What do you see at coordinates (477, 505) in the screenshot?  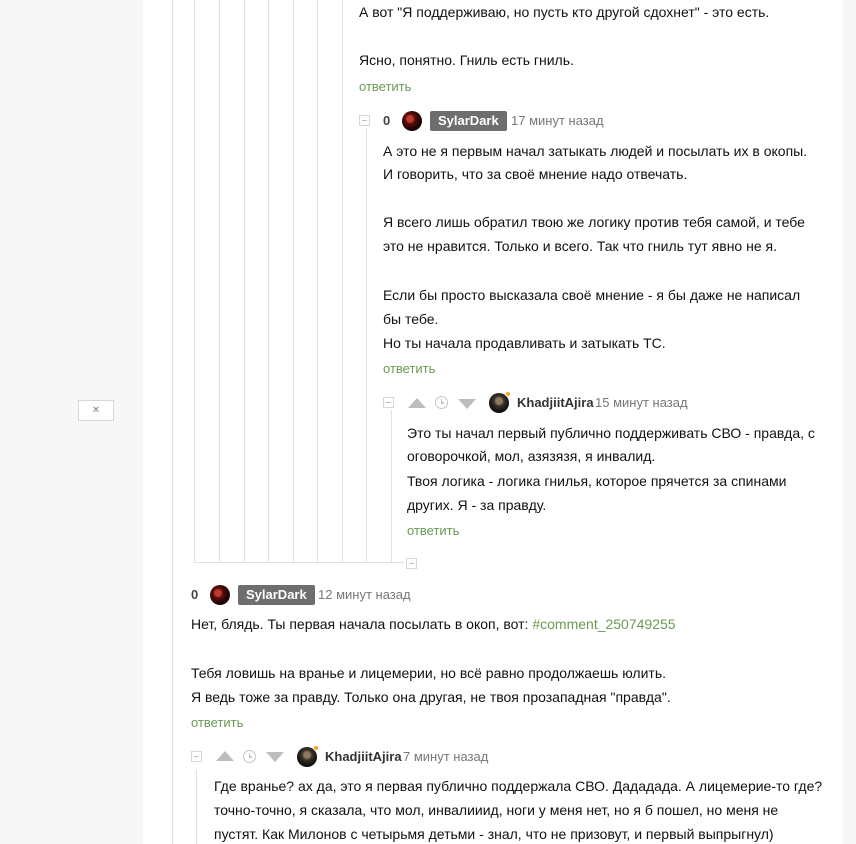 I see `comment-text-line: других. Я - за правду.` at bounding box center [477, 505].